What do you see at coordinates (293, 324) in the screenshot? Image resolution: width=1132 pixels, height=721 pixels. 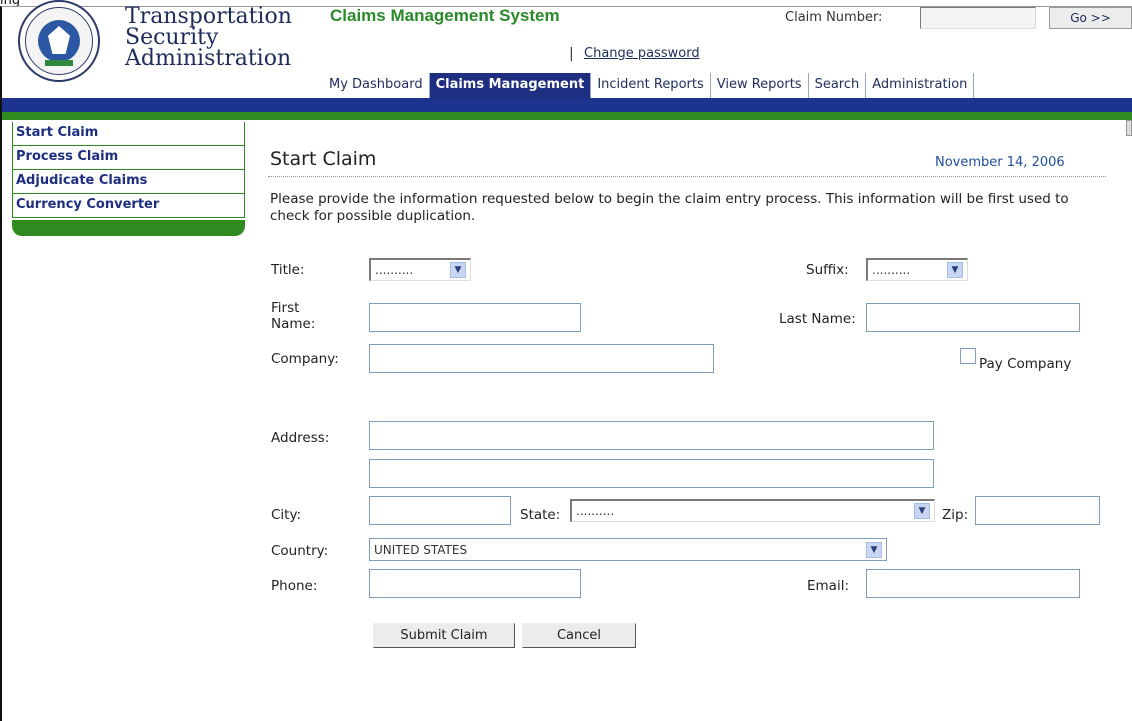 I see `first-name-label-line2: Name:` at bounding box center [293, 324].